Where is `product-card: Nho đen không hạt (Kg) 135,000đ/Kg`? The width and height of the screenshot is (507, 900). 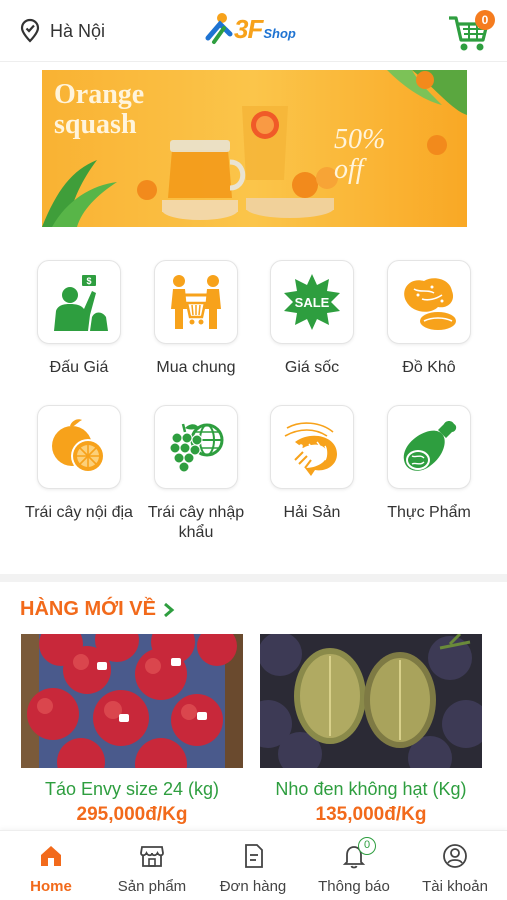 product-card: Nho đen không hạt (Kg) 135,000đ/Kg is located at coordinates (371, 730).